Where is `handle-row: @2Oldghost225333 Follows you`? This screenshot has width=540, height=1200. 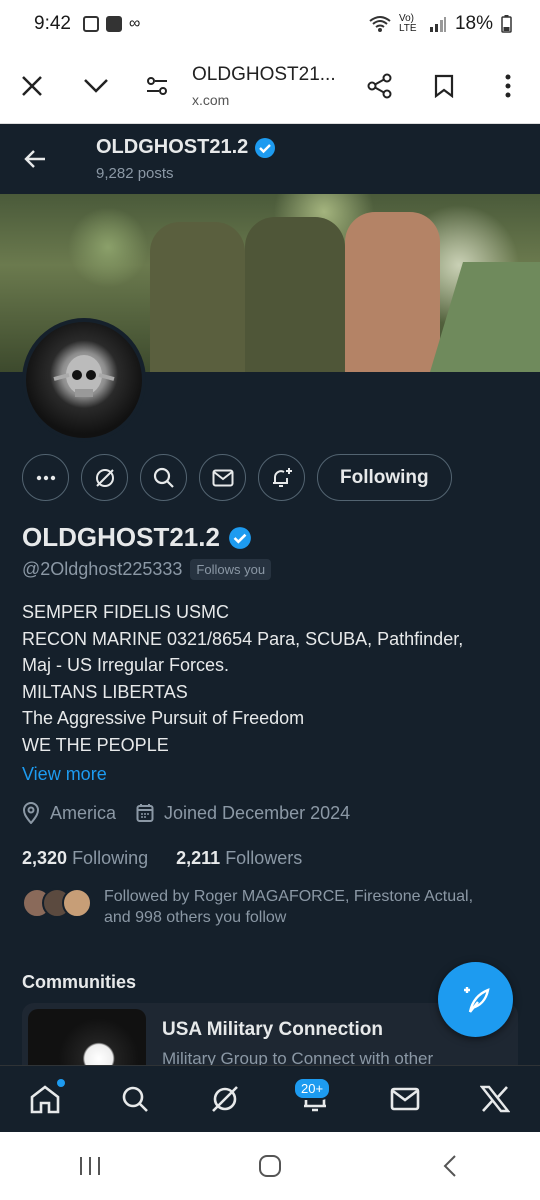
handle-row: @2Oldghost225333 Follows you is located at coordinates (147, 569).